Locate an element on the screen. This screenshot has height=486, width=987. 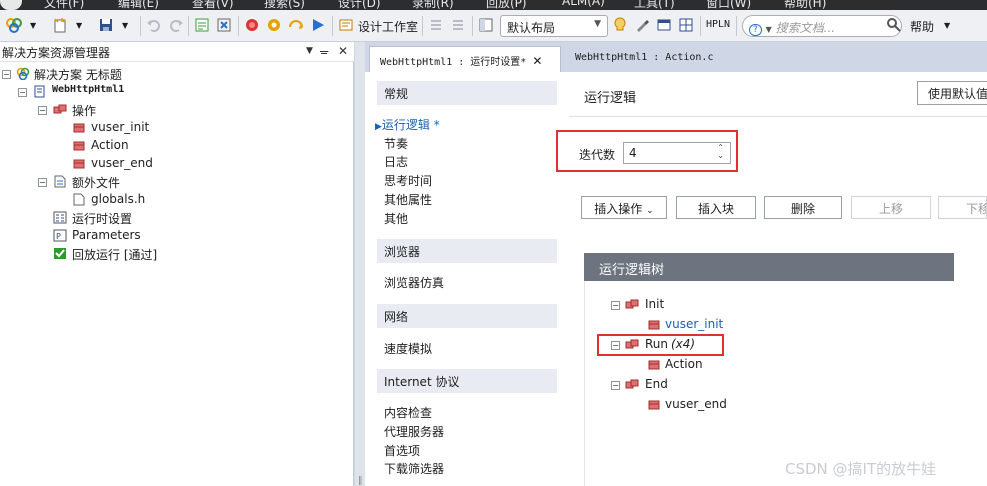
tree-node-actions: − 操作 is located at coordinates (80, 110).